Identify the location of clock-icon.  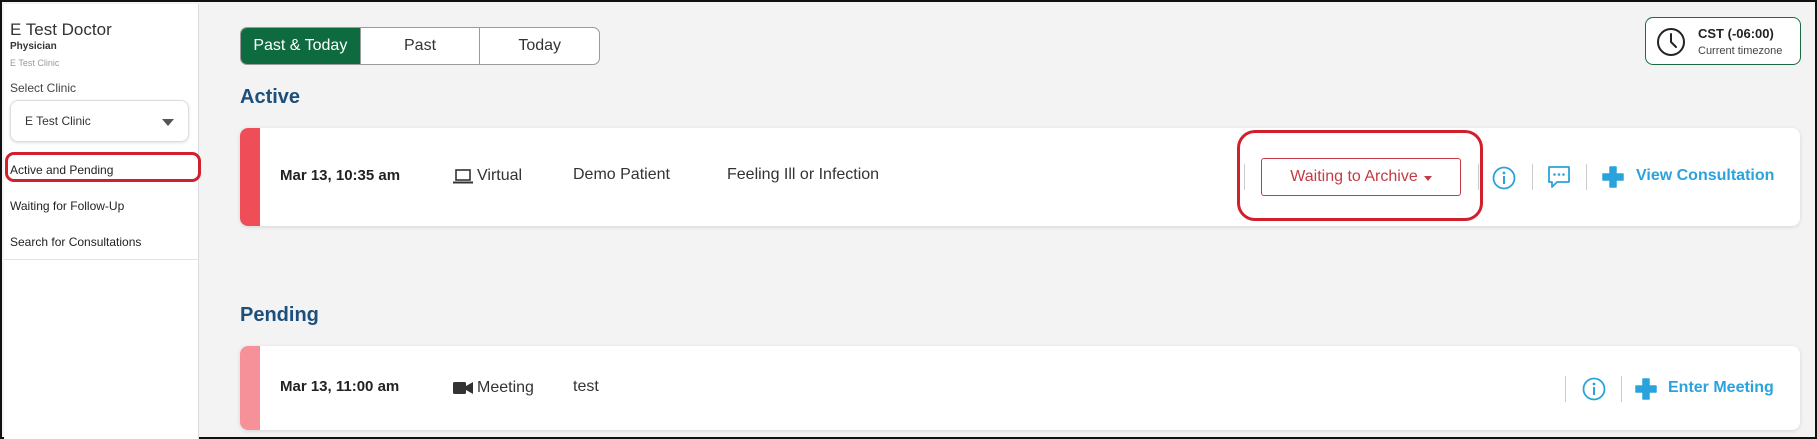
(1671, 42).